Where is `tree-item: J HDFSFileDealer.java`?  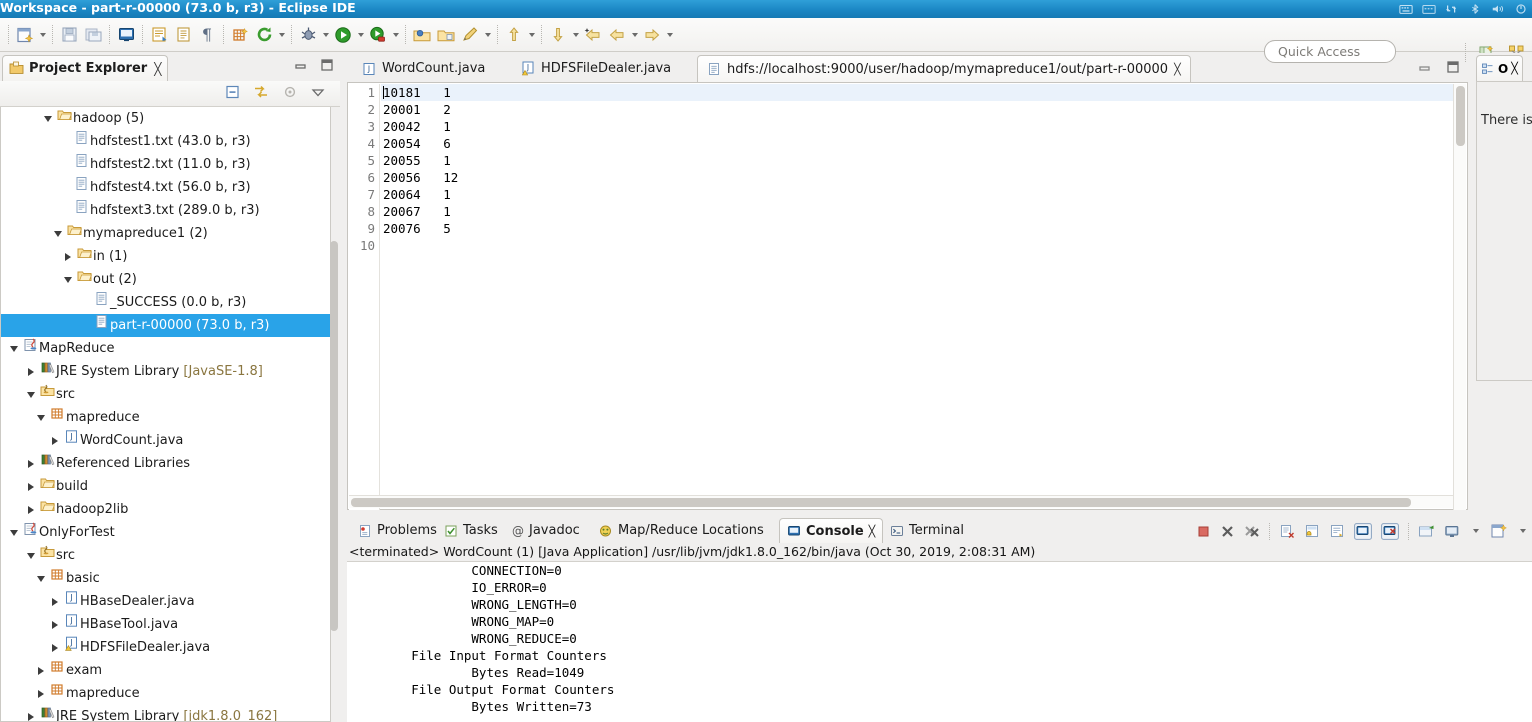 tree-item: J HDFSFileDealer.java is located at coordinates (165, 647).